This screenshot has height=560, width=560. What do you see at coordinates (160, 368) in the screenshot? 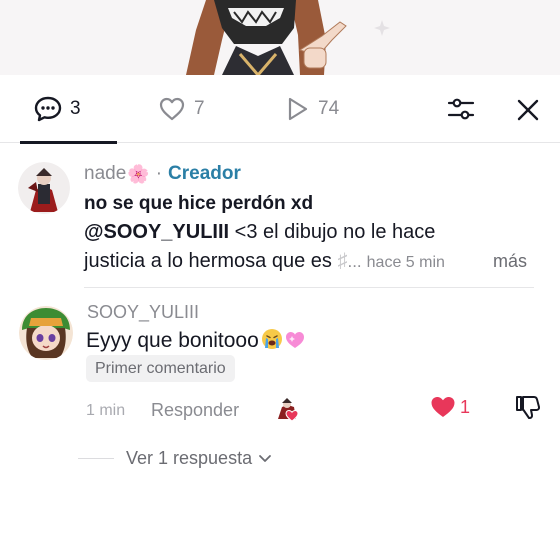
I see `first-comment-badge: Primer comentario` at bounding box center [160, 368].